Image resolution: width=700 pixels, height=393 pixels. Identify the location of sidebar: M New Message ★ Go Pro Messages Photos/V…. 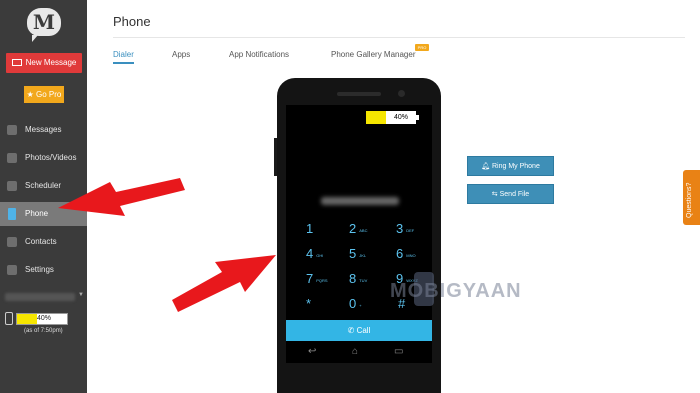
(43, 196).